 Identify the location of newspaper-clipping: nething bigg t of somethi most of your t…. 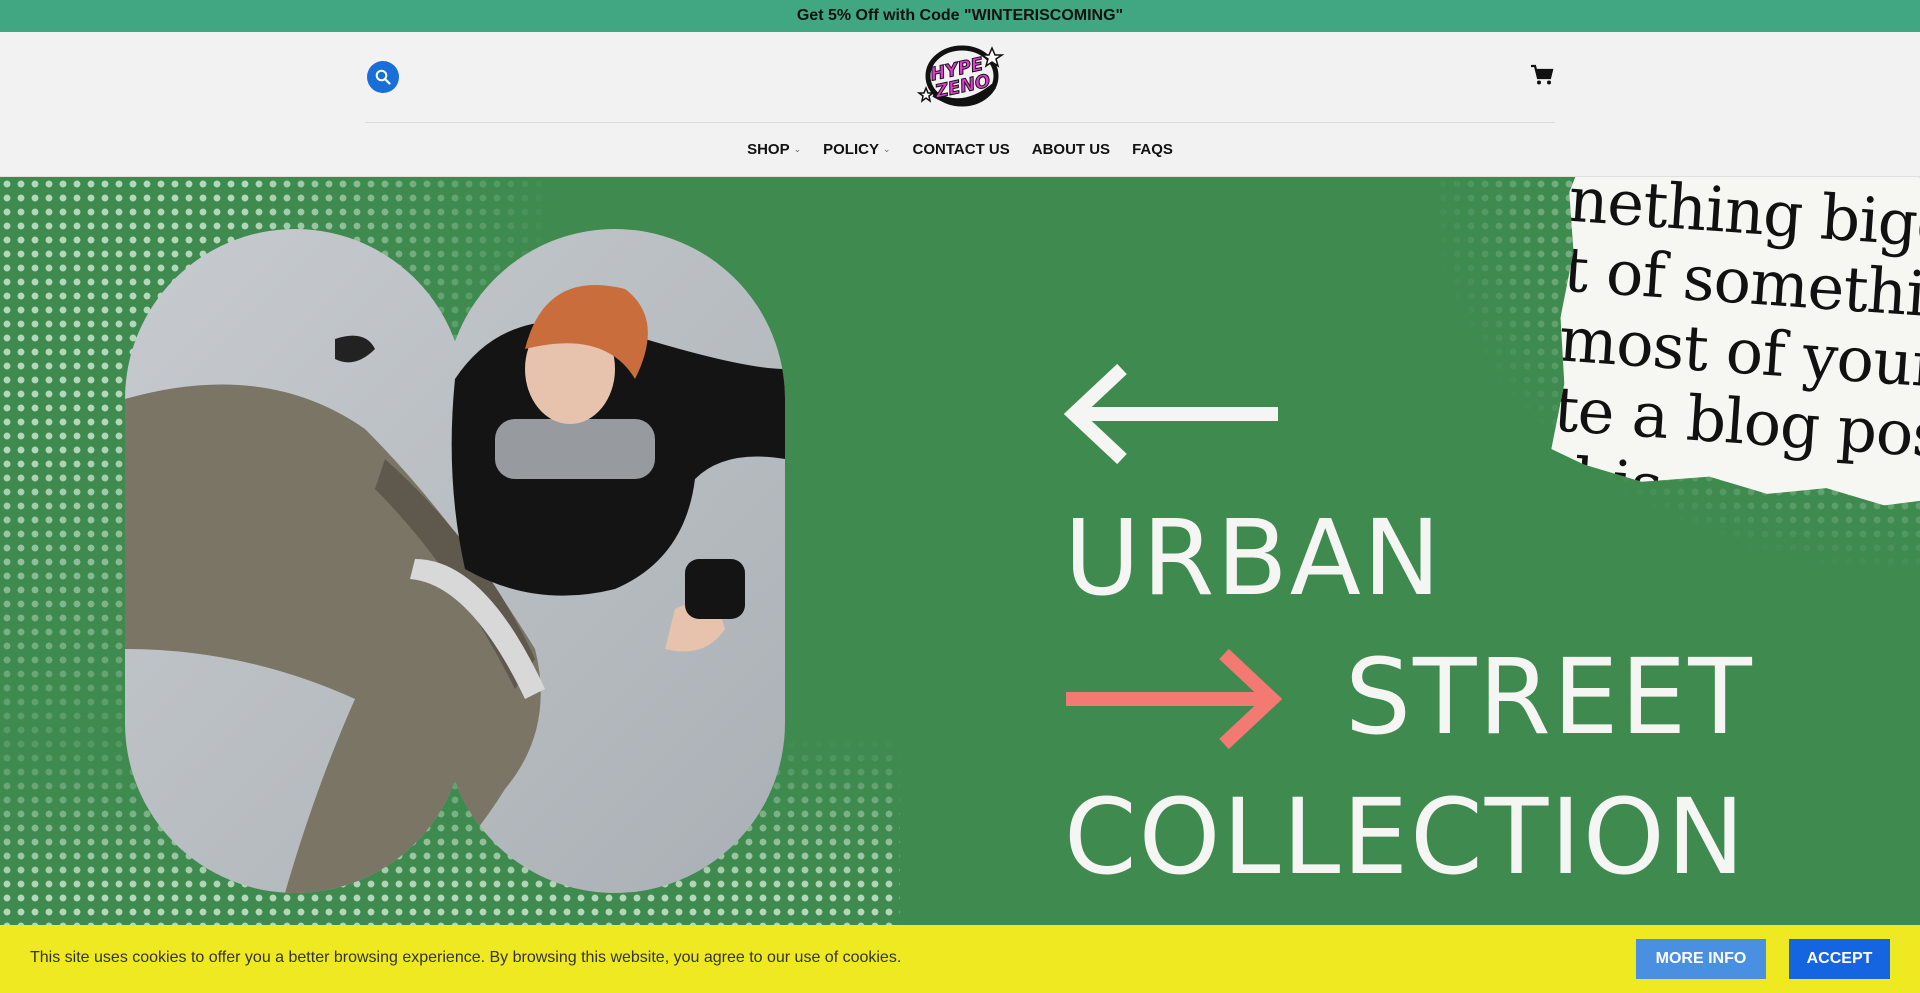
(1734, 344).